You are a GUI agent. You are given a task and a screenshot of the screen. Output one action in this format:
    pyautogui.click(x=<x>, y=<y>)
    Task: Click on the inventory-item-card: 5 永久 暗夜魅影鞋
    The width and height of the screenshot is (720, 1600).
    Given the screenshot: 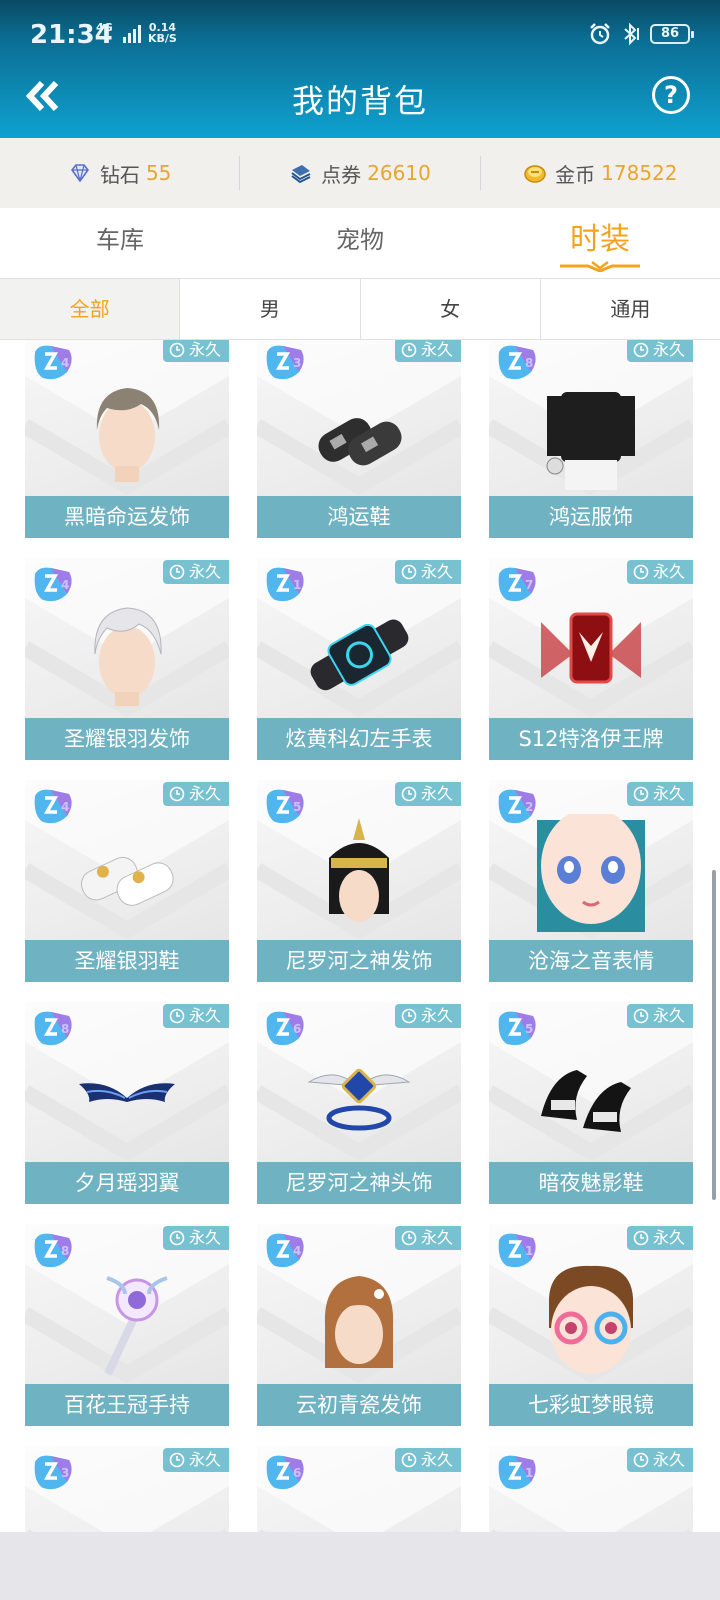 What is the action you would take?
    pyautogui.click(x=591, y=1103)
    